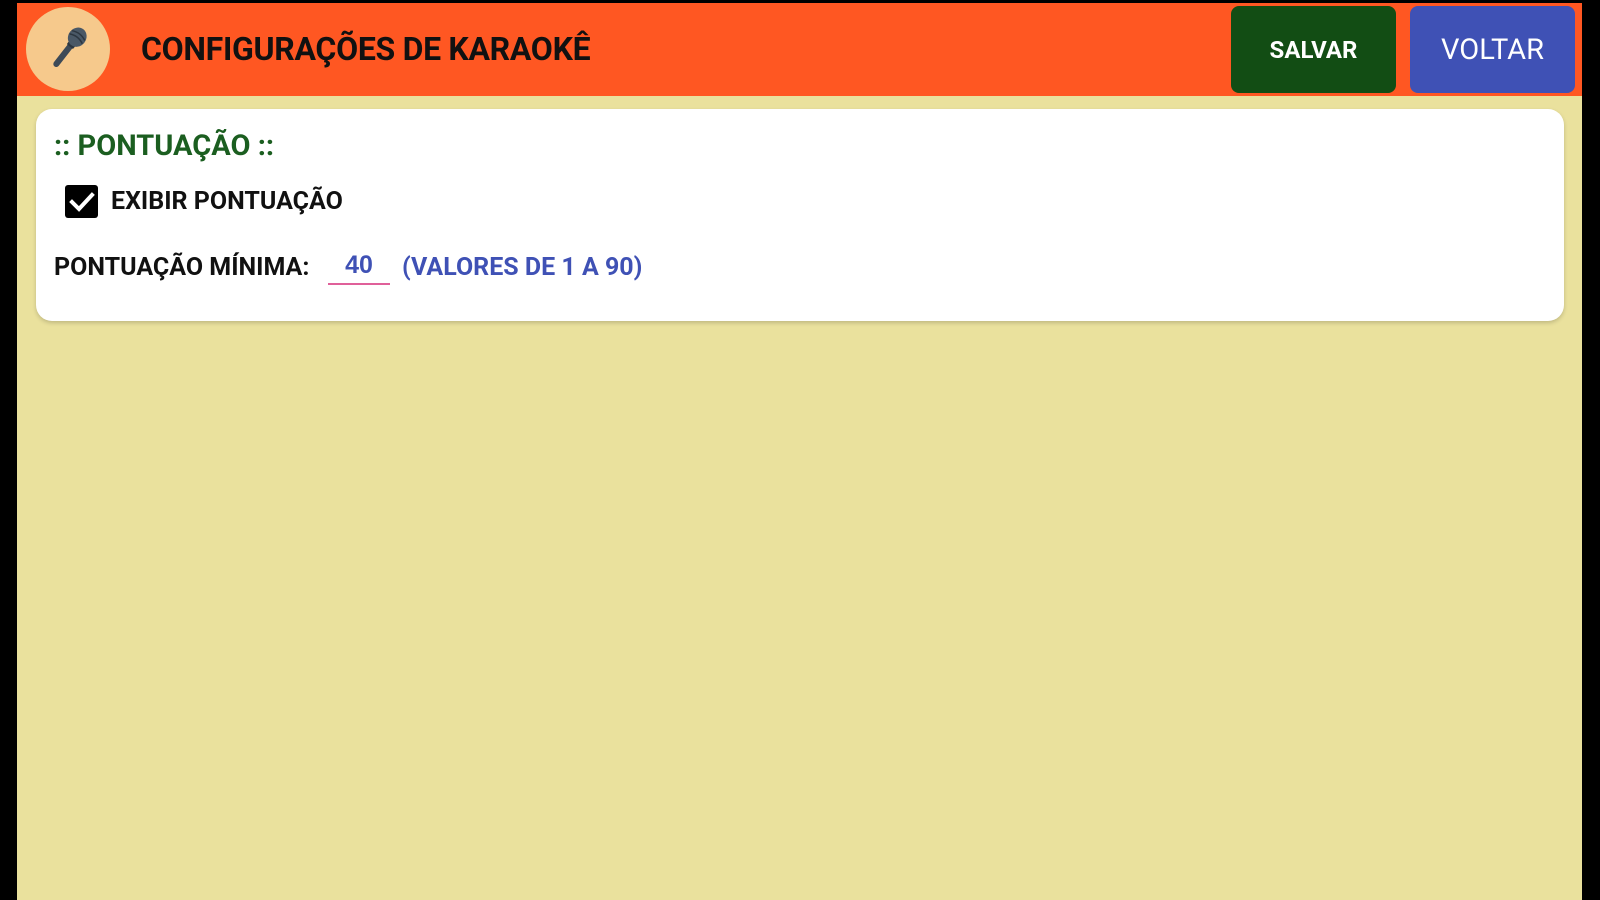  Describe the element at coordinates (227, 201) in the screenshot. I see `show-score-label: EXIBIR PONTUAÇÃO` at that location.